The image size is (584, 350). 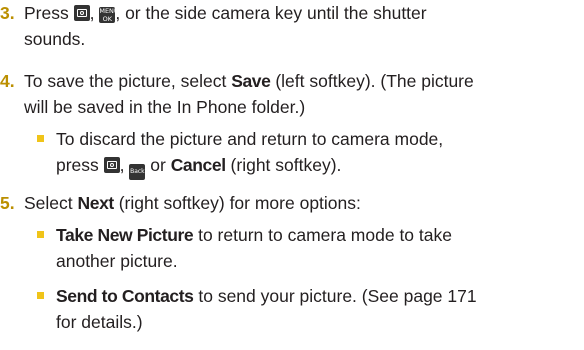 I want to click on step-number: 4., so click(x=7, y=81).